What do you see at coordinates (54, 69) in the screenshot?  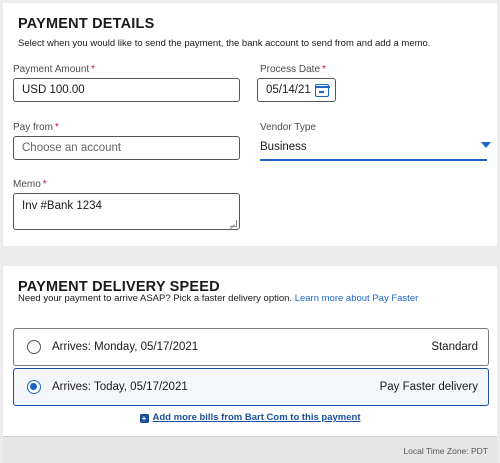 I see `payment-amount-label: Payment Amount *` at bounding box center [54, 69].